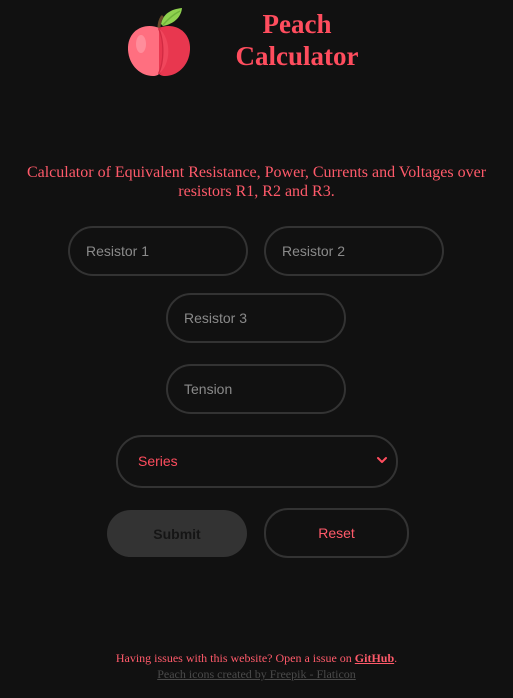  I want to click on header: Peach Calculator, so click(256, 45).